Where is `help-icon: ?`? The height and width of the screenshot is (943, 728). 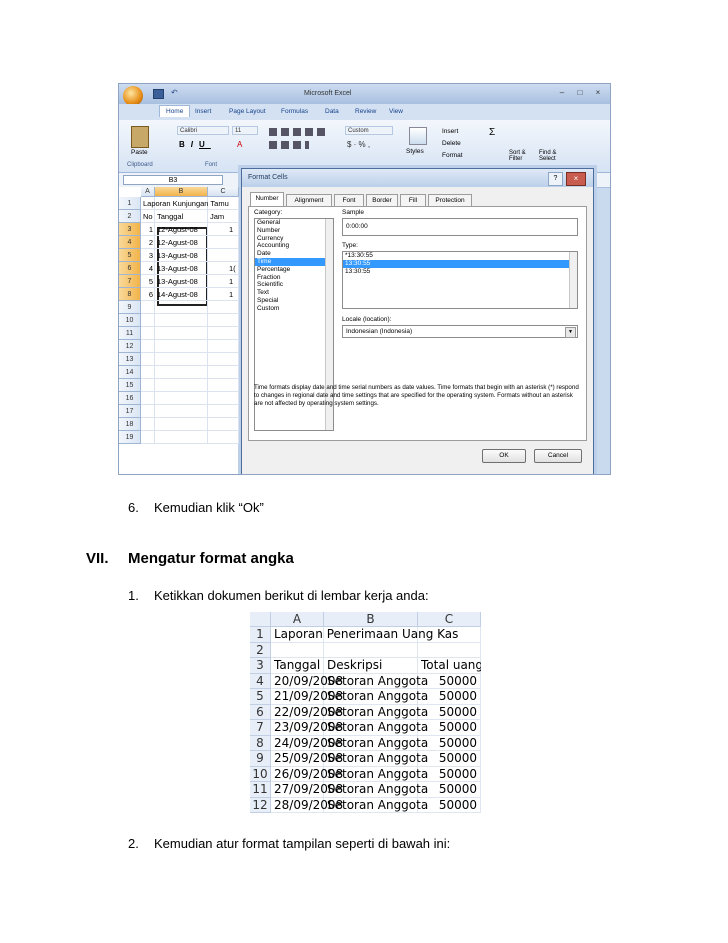 help-icon: ? is located at coordinates (555, 179).